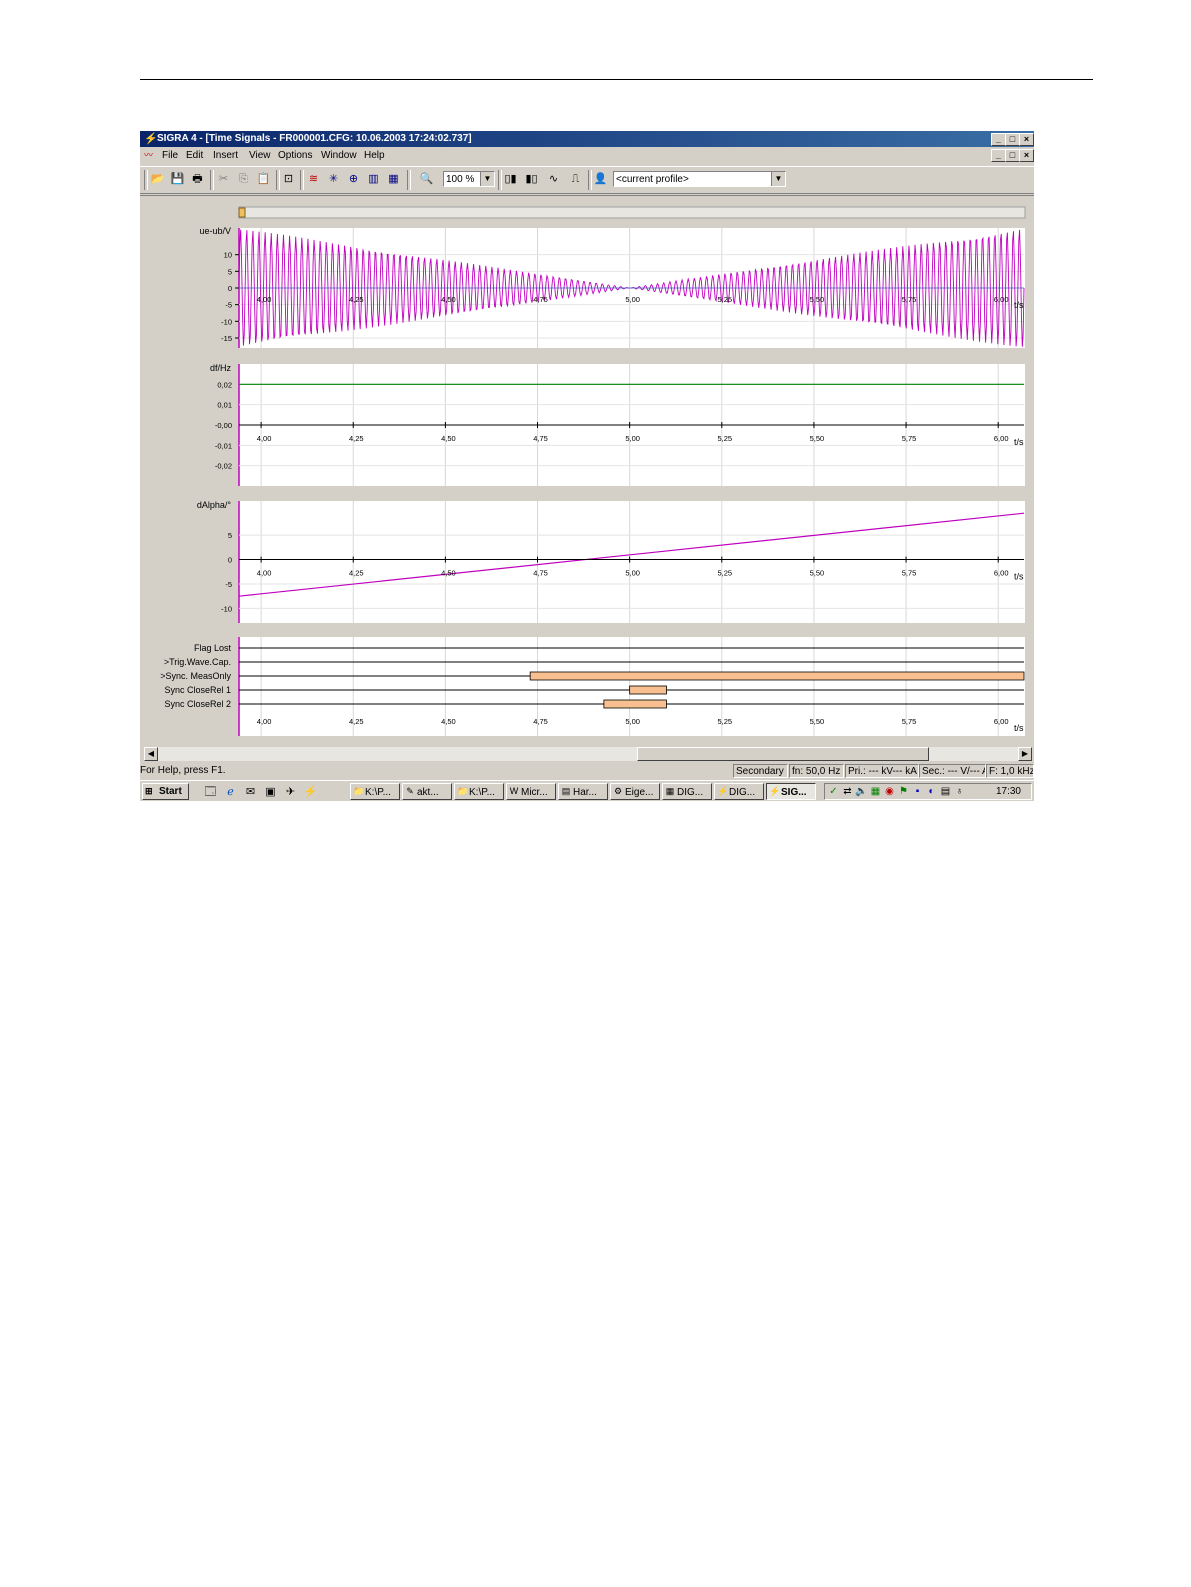  I want to click on doc-minimize-button: _, so click(998, 155).